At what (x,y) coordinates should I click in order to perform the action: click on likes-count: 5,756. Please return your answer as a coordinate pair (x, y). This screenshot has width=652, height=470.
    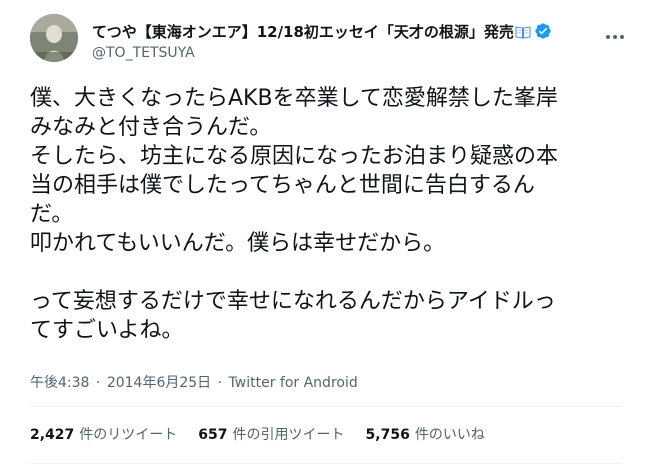
    Looking at the image, I should click on (387, 435).